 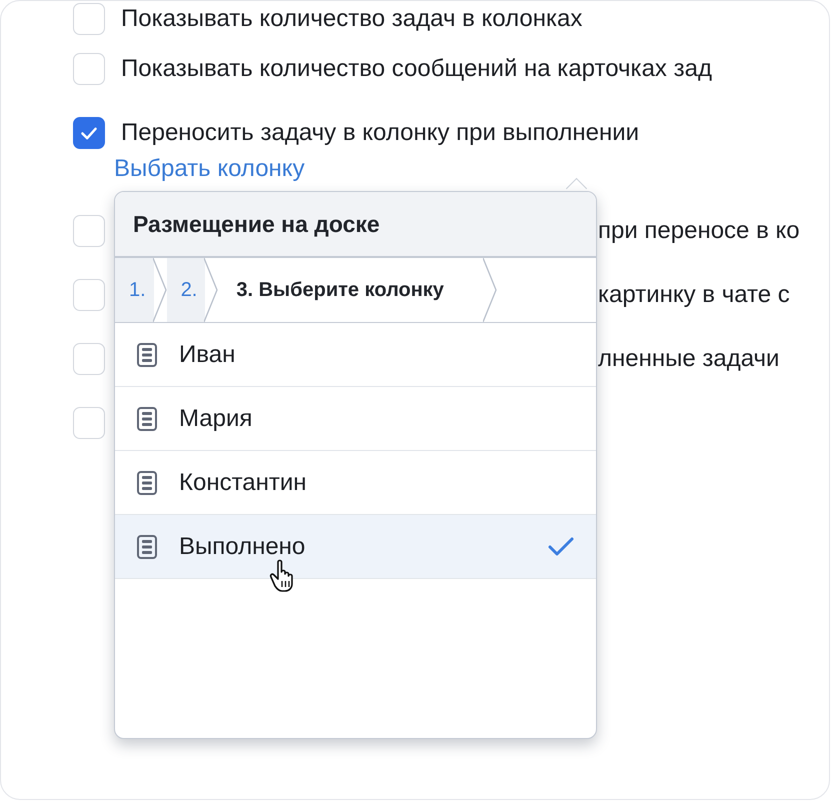 What do you see at coordinates (89, 133) in the screenshot?
I see `checkbox` at bounding box center [89, 133].